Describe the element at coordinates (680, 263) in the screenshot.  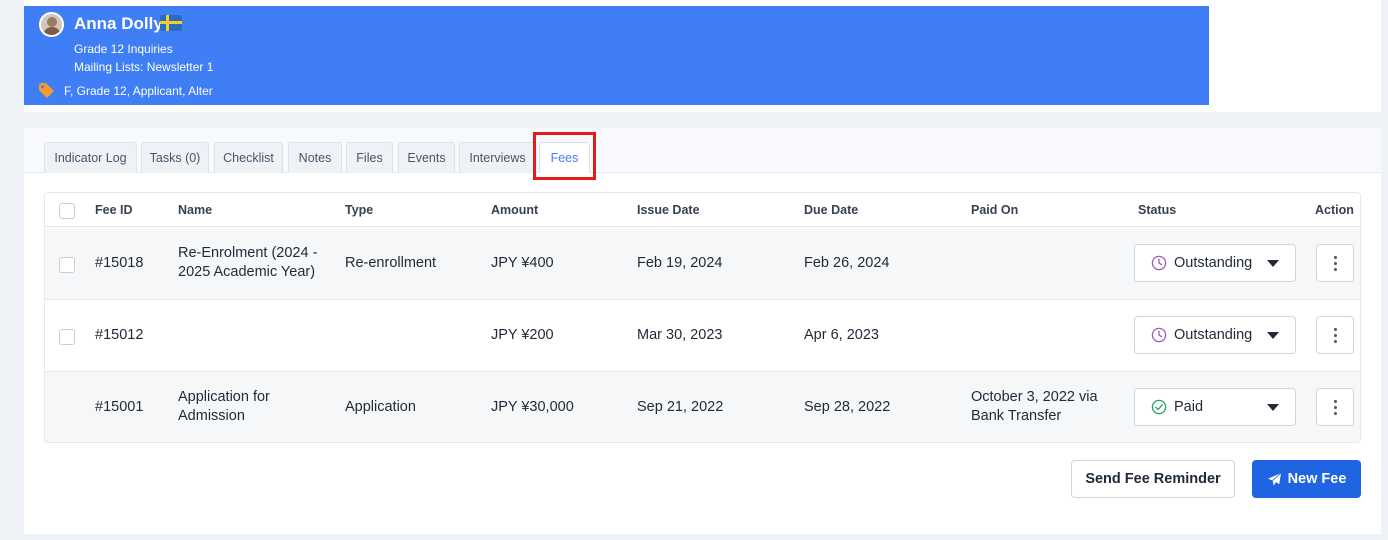
I see `issue-date: Feb 19, 2024` at that location.